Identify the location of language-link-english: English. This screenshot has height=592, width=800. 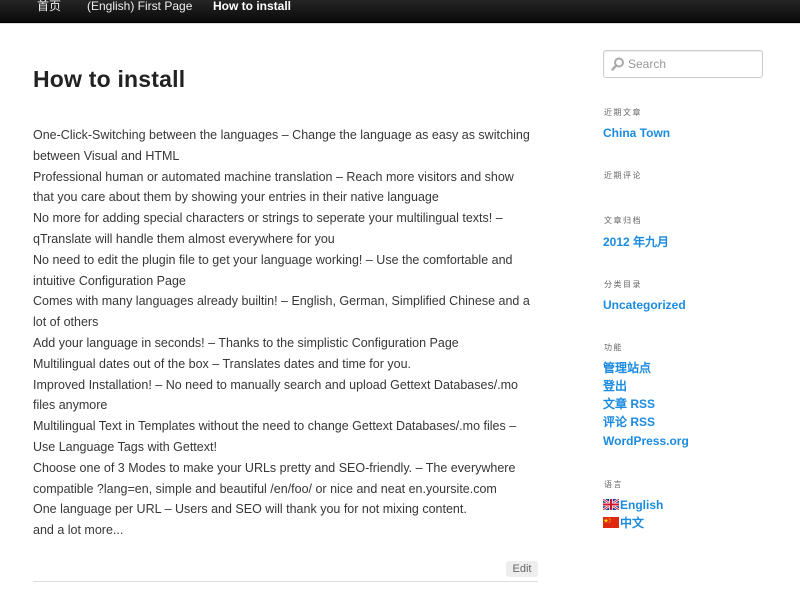
(633, 505).